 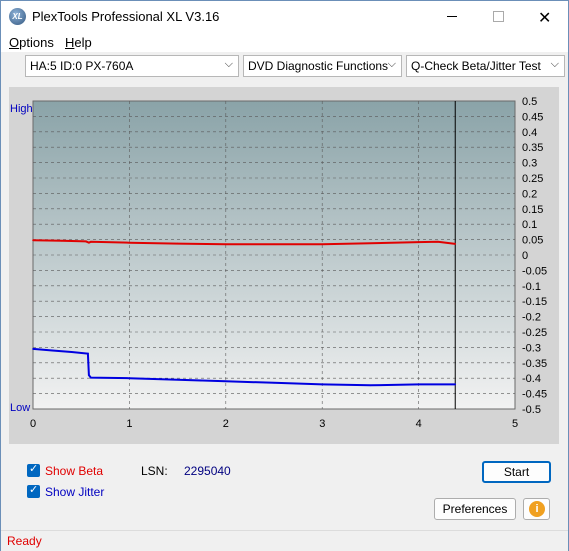 I want to click on show-jitter-label: Show Jitter, so click(x=74, y=492).